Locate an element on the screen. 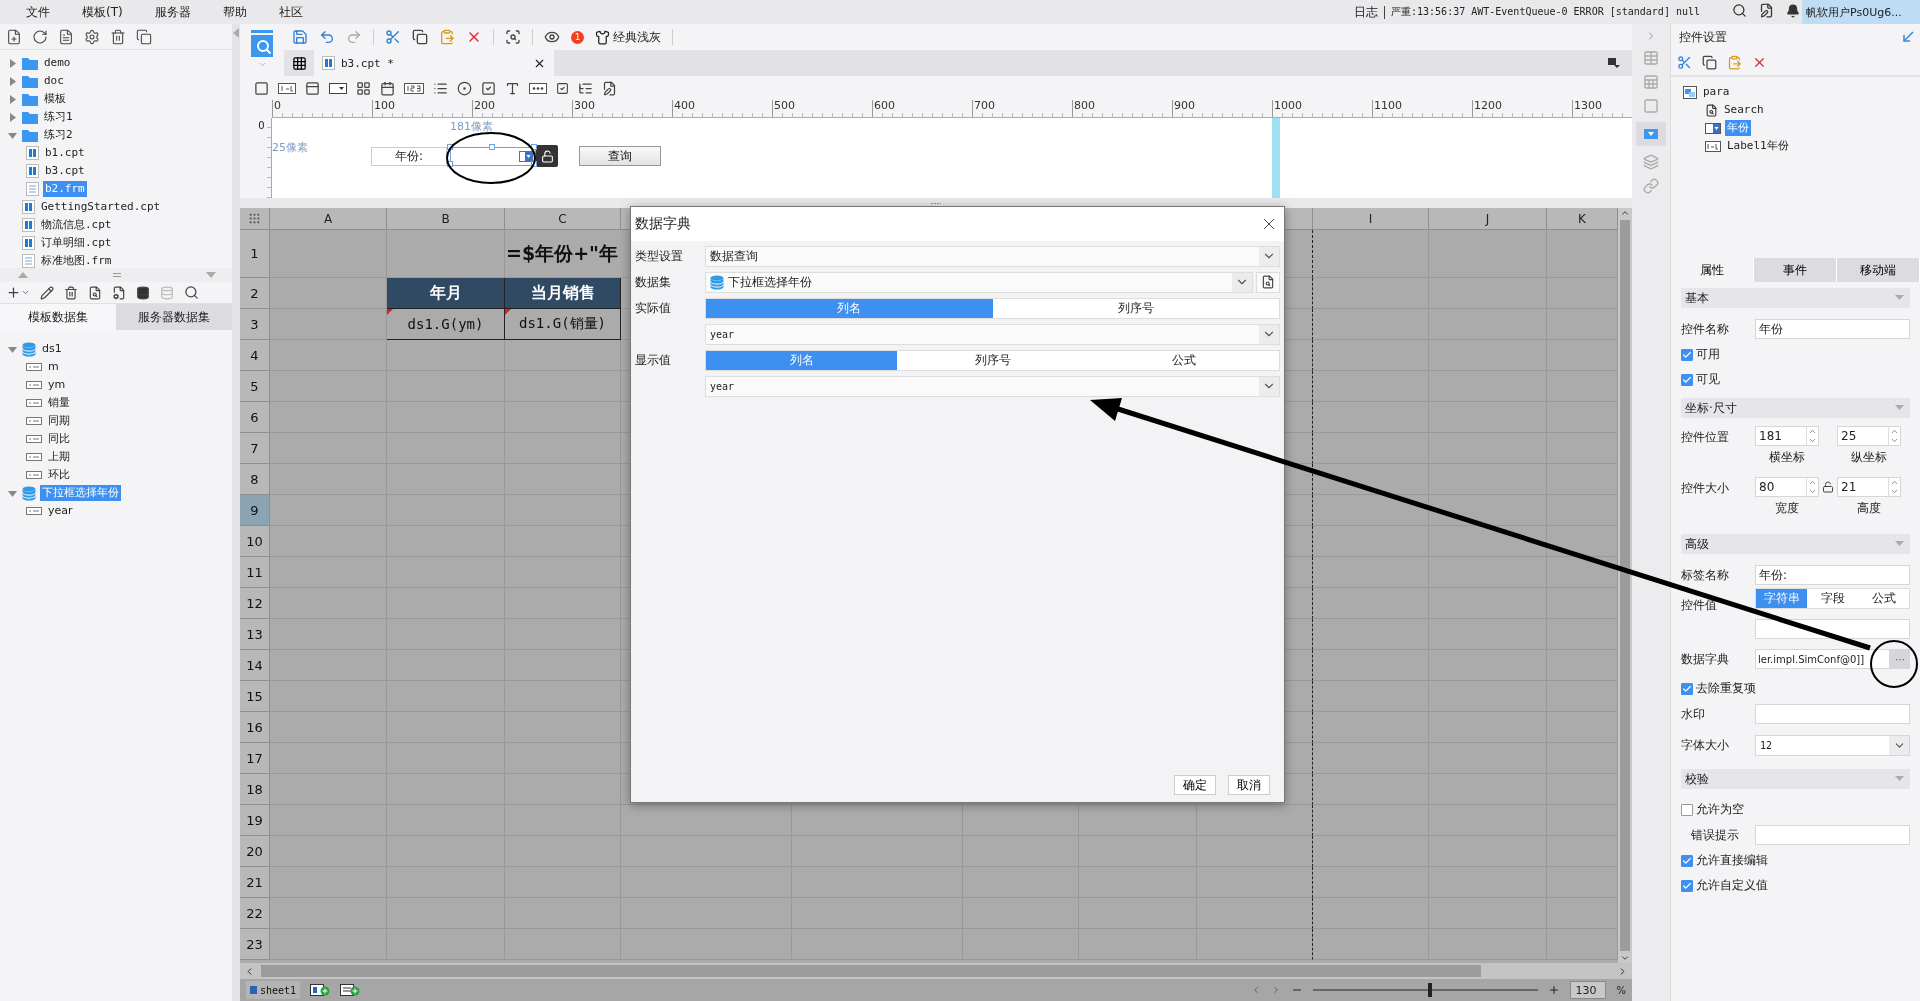 This screenshot has width=1920, height=1001. paste-button is located at coordinates (1734, 62).